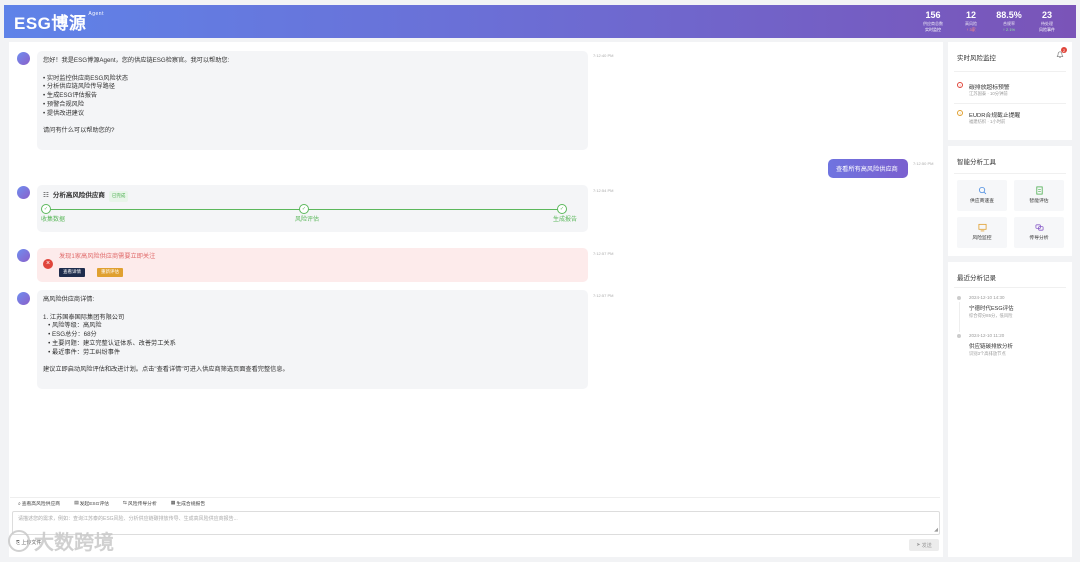 This screenshot has height=562, width=1080. Describe the element at coordinates (173, 503) in the screenshot. I see `chart-icon: ▦` at that location.